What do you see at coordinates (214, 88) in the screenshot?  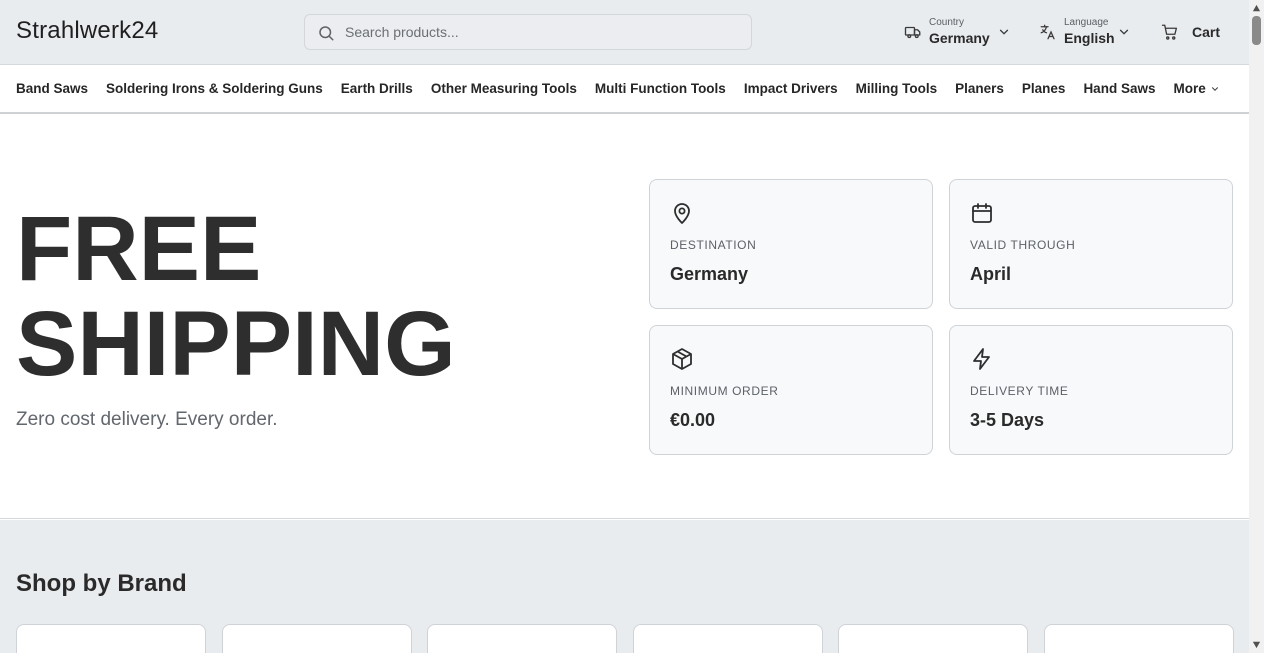 I see `category-link-soldering: Soldering Irons & Soldering Guns` at bounding box center [214, 88].